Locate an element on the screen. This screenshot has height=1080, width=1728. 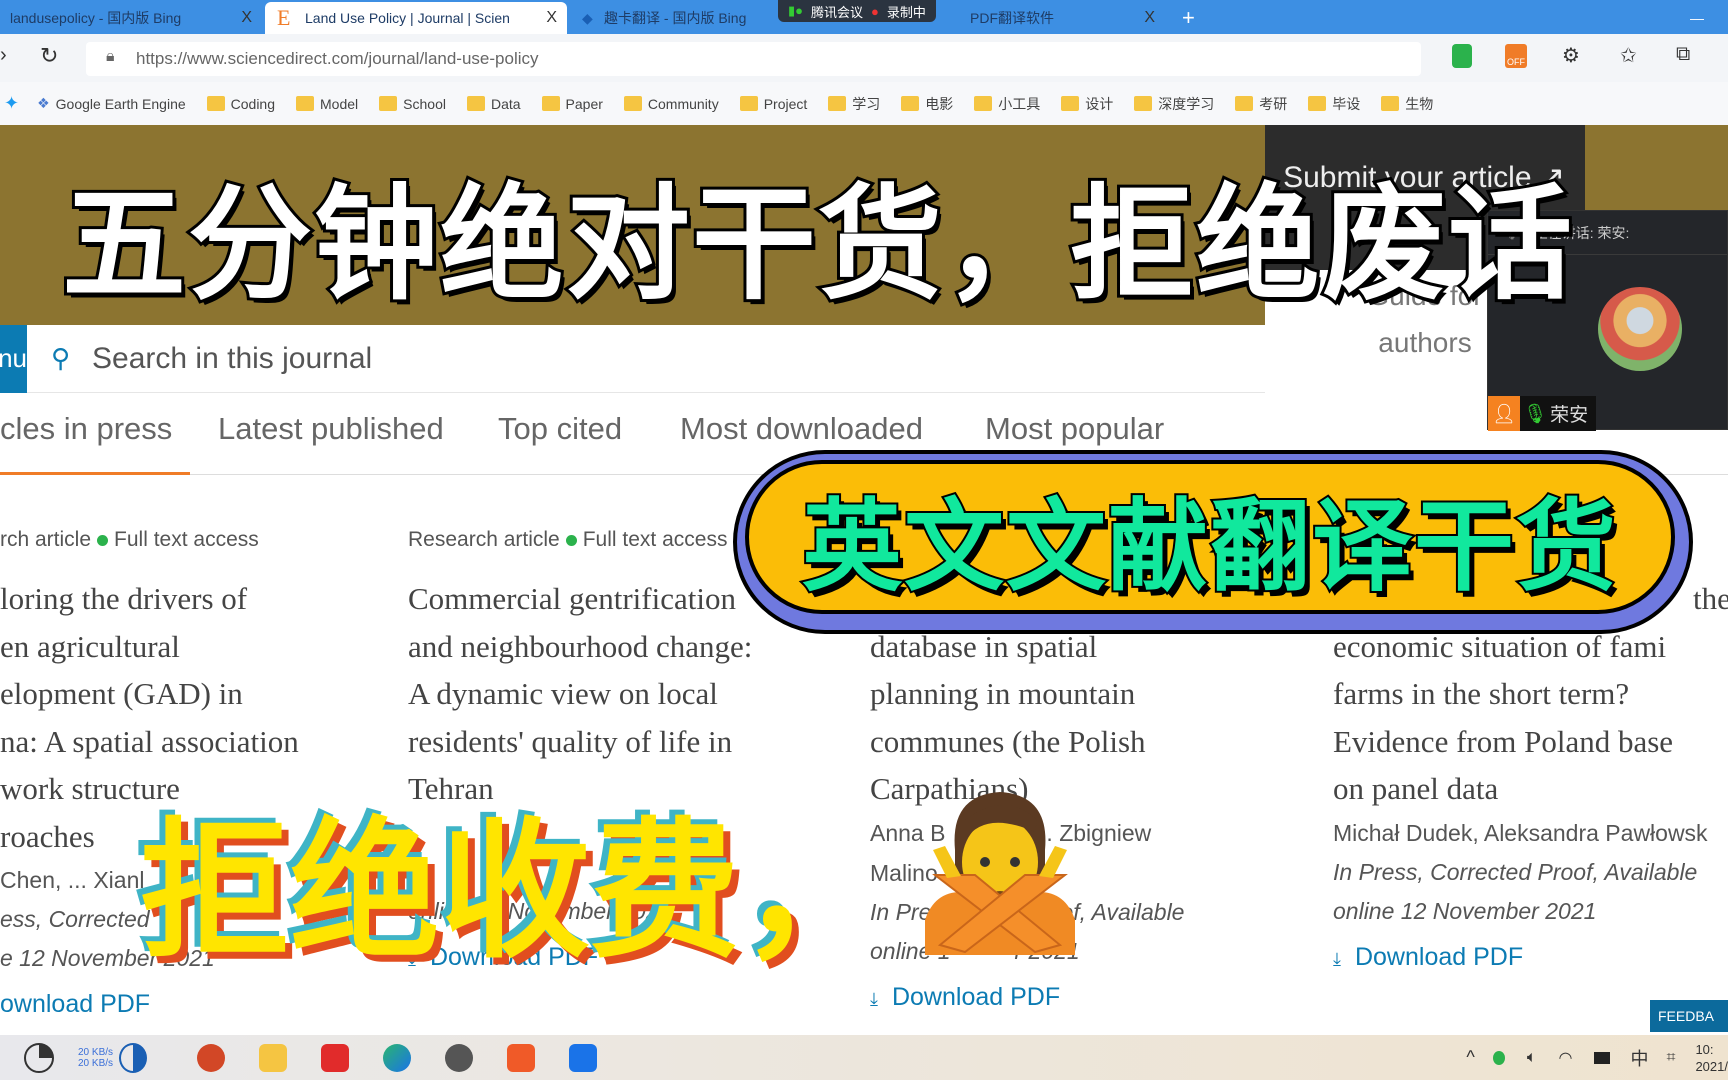
bookmark-folder: 生物 is located at coordinates (1407, 104).